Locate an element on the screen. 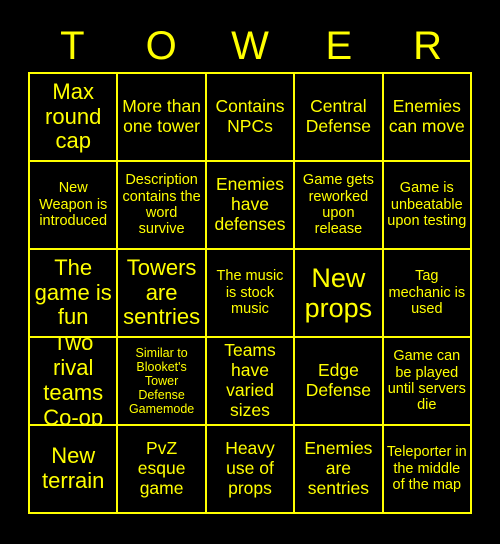 The width and height of the screenshot is (500, 544). bingo-cell-label: New terrain is located at coordinates (73, 468).